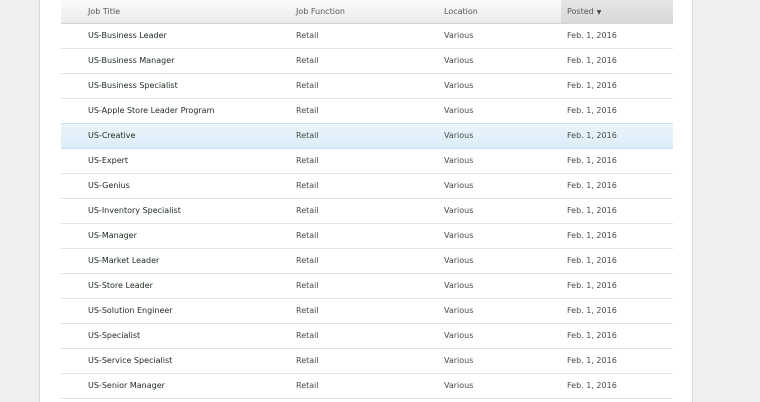 The width and height of the screenshot is (760, 402). Describe the element at coordinates (367, 186) in the screenshot. I see `table-row: US-Genius Retail Various Feb. 1, 2016` at that location.